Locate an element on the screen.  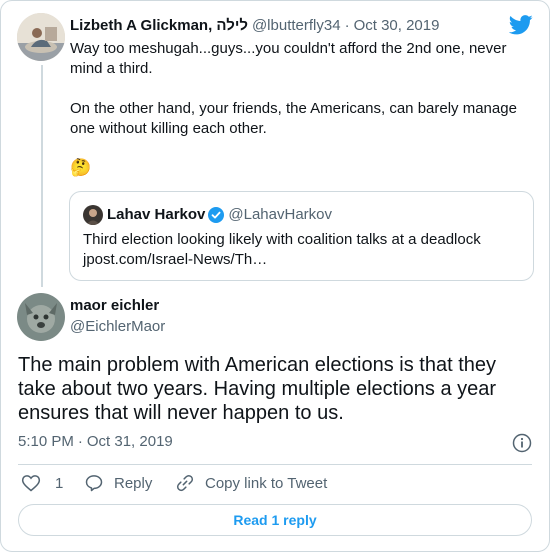
parent-tweet-date: Oct 30, 2019 is located at coordinates (397, 25).